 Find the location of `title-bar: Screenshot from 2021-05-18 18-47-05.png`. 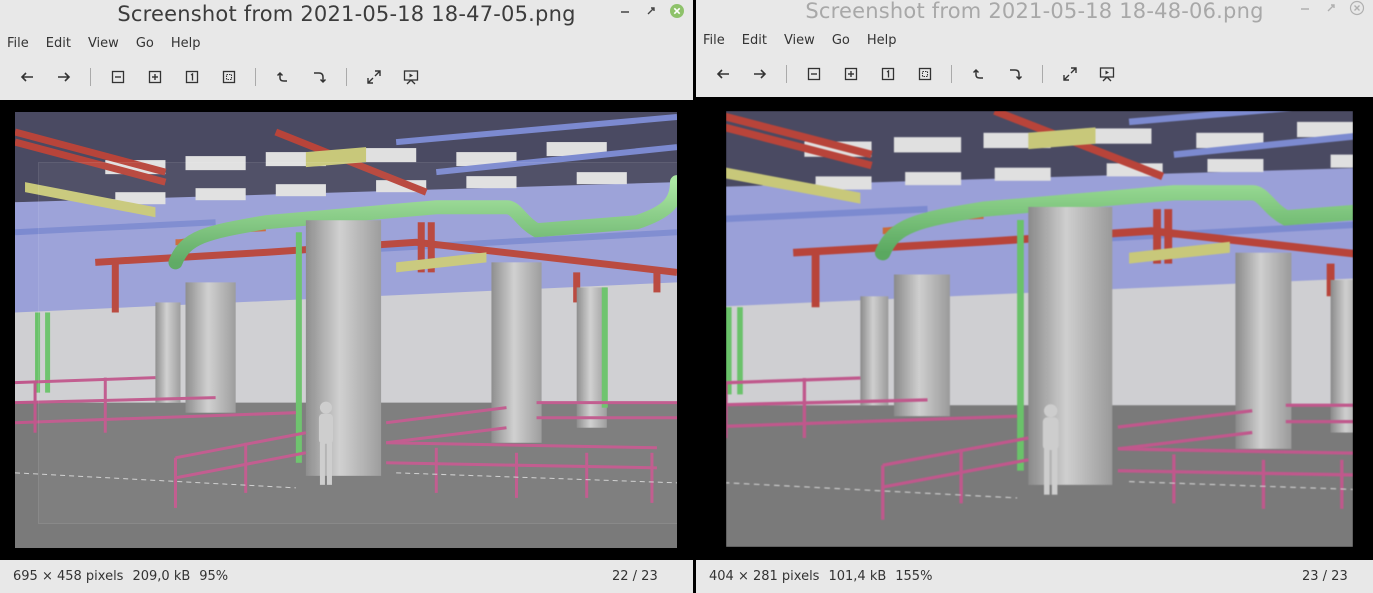

title-bar: Screenshot from 2021-05-18 18-47-05.png is located at coordinates (346, 14).